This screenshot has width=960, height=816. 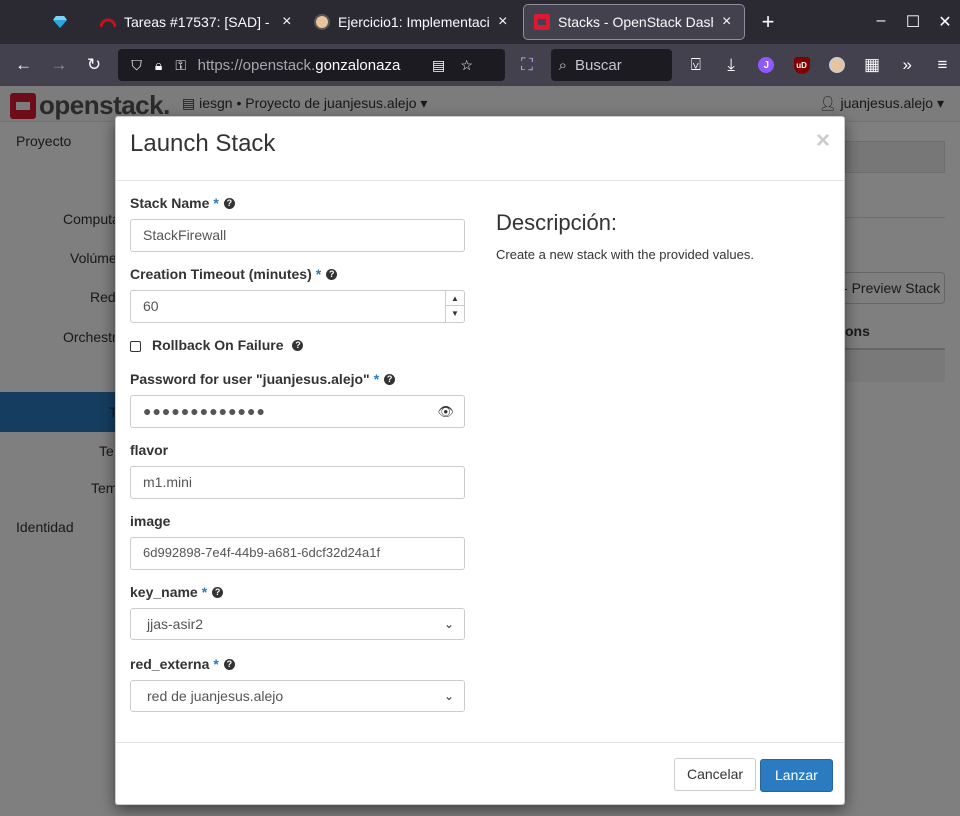 I want to click on number-stepper: ▲ ▼, so click(x=454, y=306).